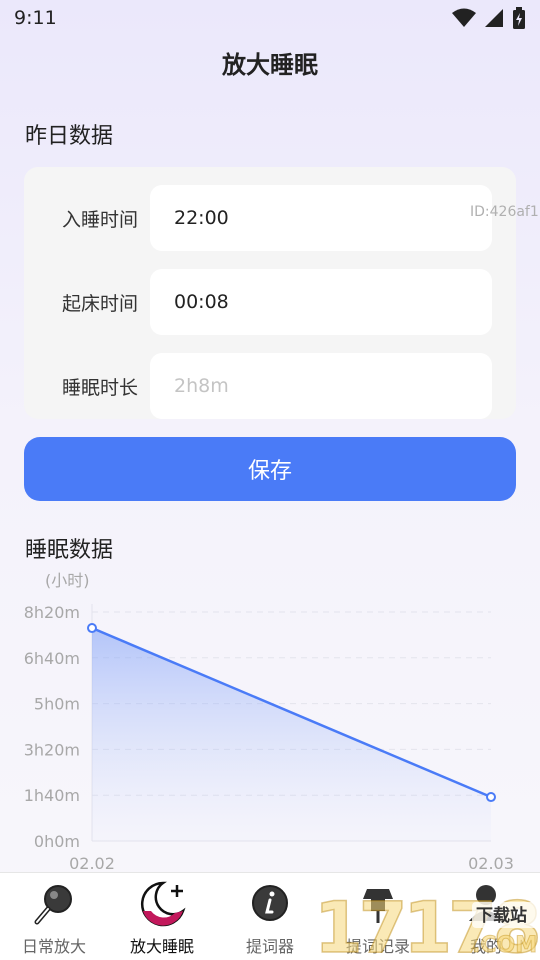 This screenshot has height=960, width=540. I want to click on id-tag: ID:426af1, so click(504, 212).